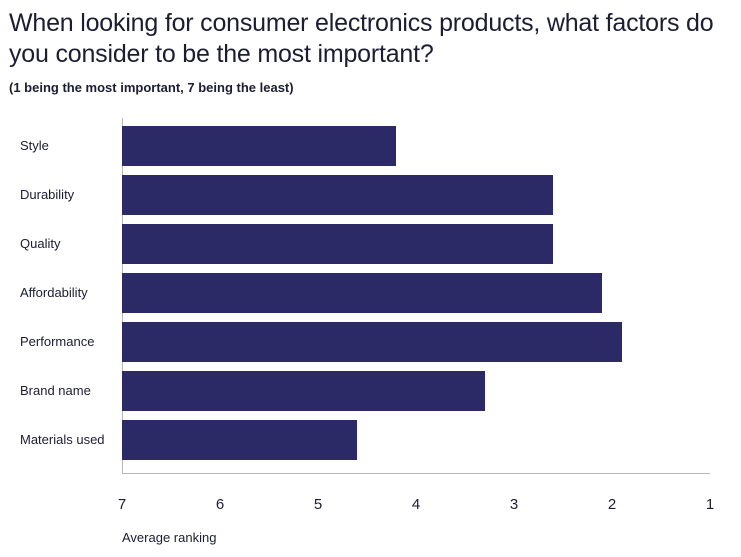 This screenshot has height=557, width=741. What do you see at coordinates (34, 145) in the screenshot?
I see `category-label: Style` at bounding box center [34, 145].